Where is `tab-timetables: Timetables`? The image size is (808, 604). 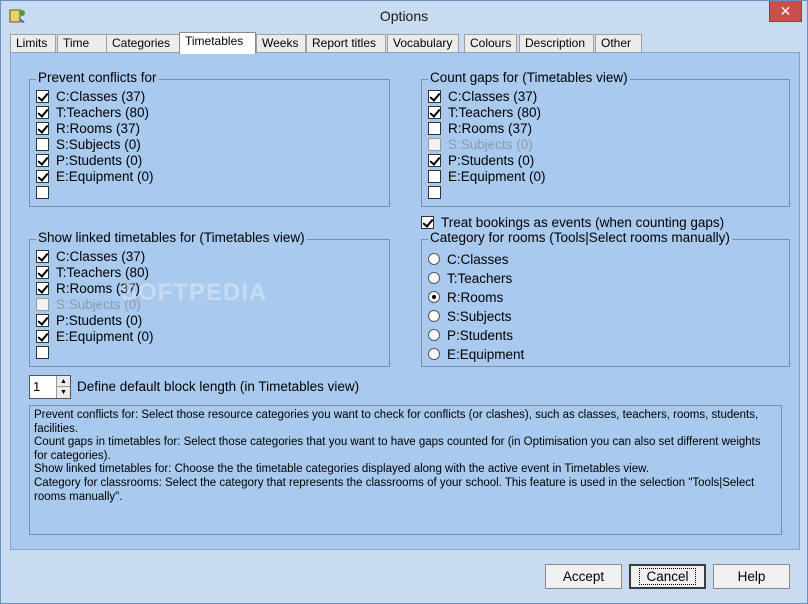 tab-timetables: Timetables is located at coordinates (217, 43).